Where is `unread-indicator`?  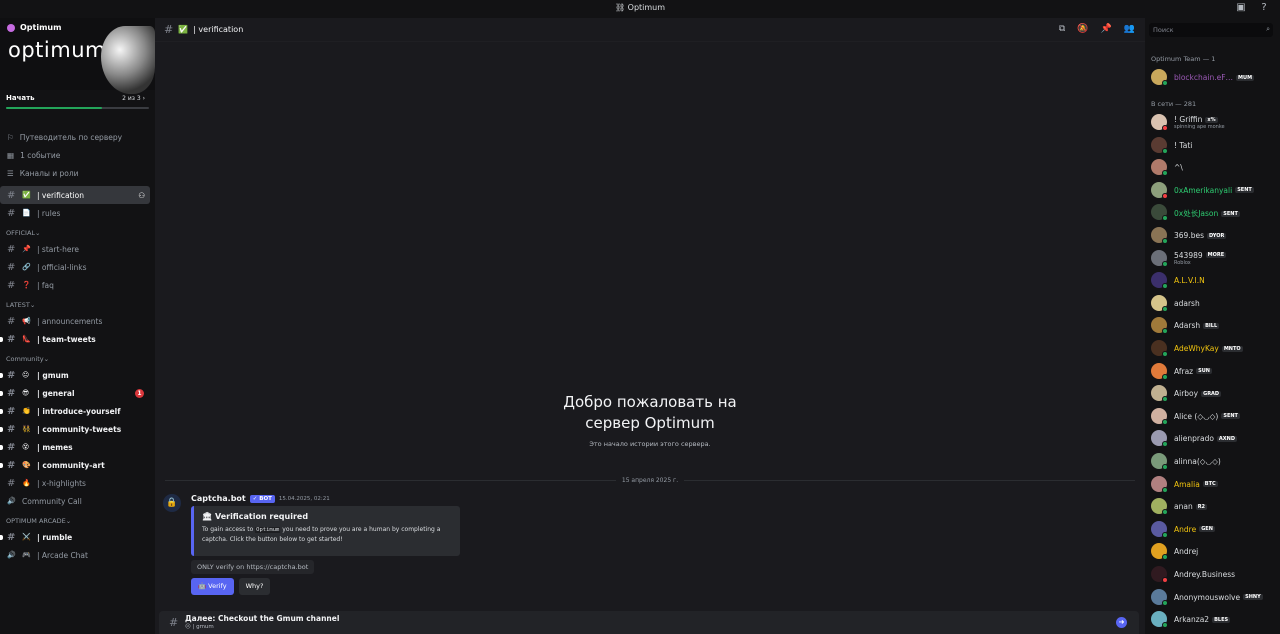 unread-indicator is located at coordinates (1, 393).